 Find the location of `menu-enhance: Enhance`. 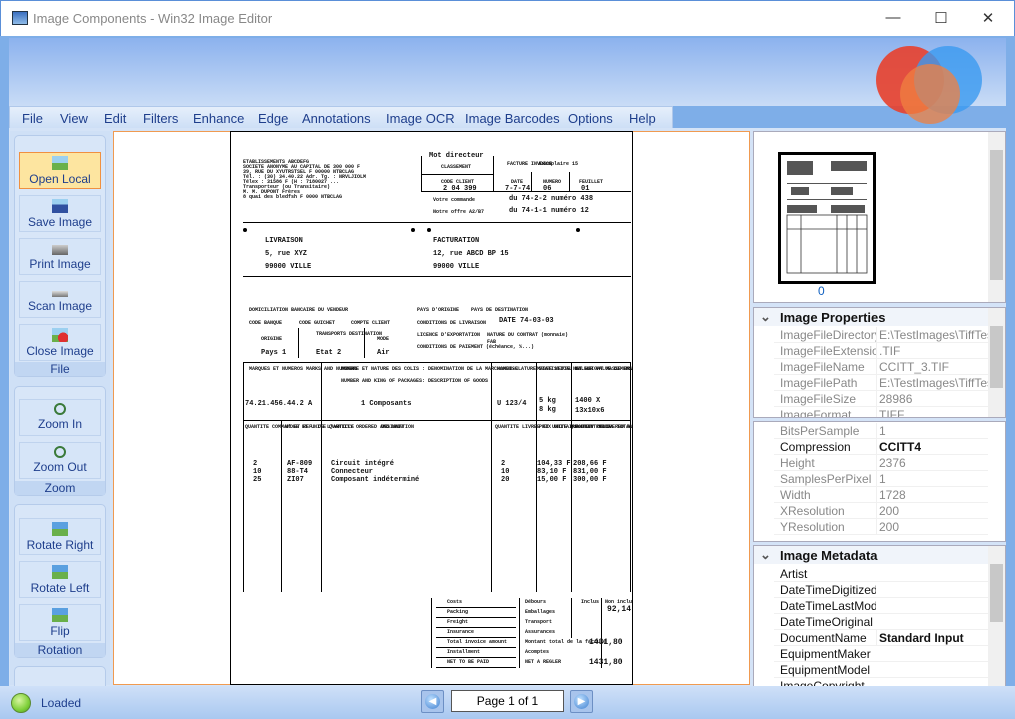

menu-enhance: Enhance is located at coordinates (218, 118).